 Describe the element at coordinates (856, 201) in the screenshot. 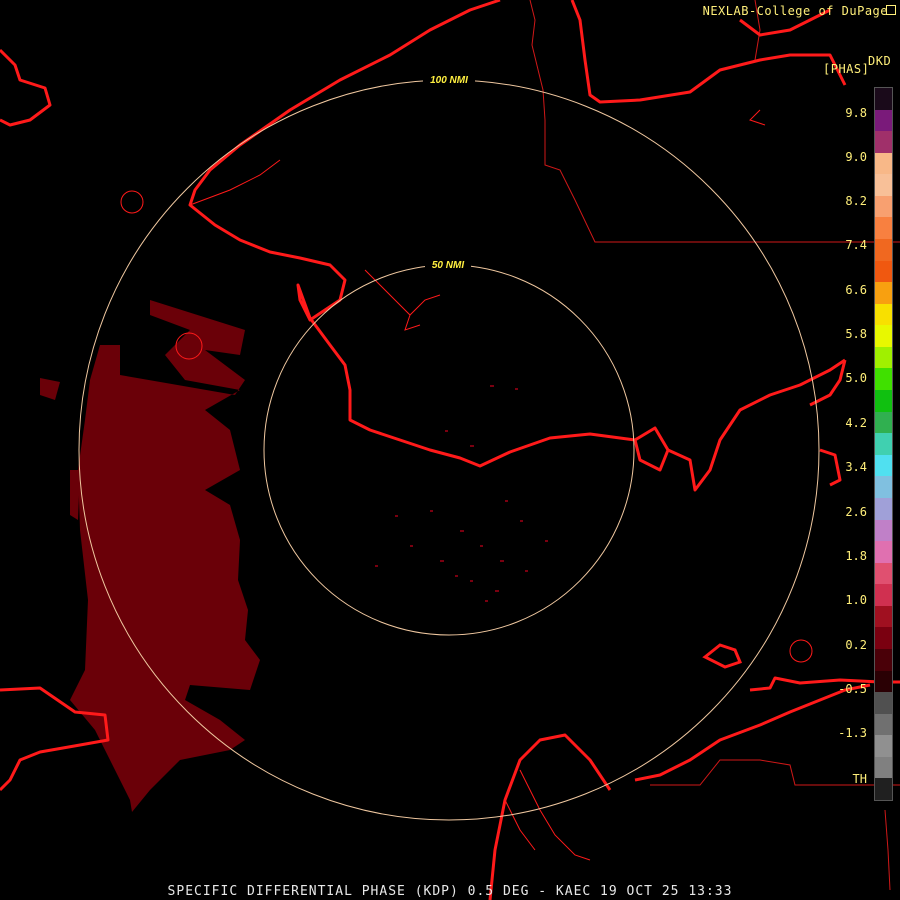

I see `color-scale-tick-label: 8.2` at that location.